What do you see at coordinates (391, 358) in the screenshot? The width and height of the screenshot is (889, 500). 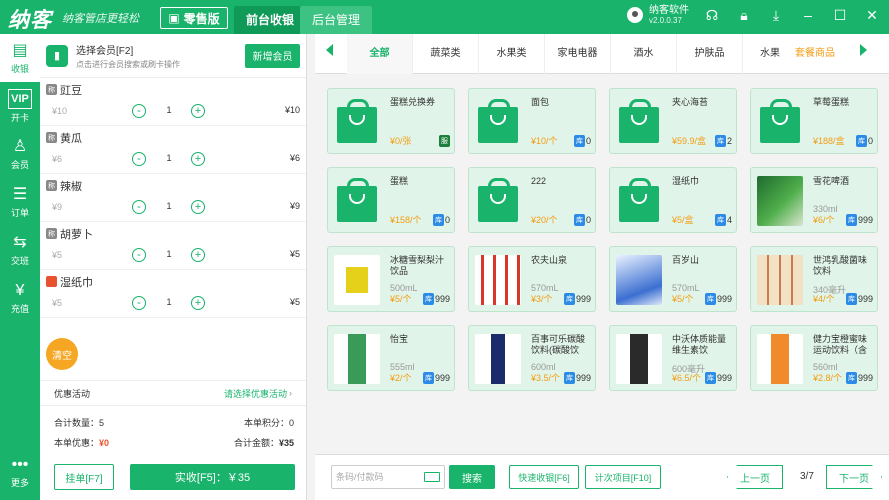 I see `product-card: 怡宝 555ml ¥2/个库 999` at bounding box center [391, 358].